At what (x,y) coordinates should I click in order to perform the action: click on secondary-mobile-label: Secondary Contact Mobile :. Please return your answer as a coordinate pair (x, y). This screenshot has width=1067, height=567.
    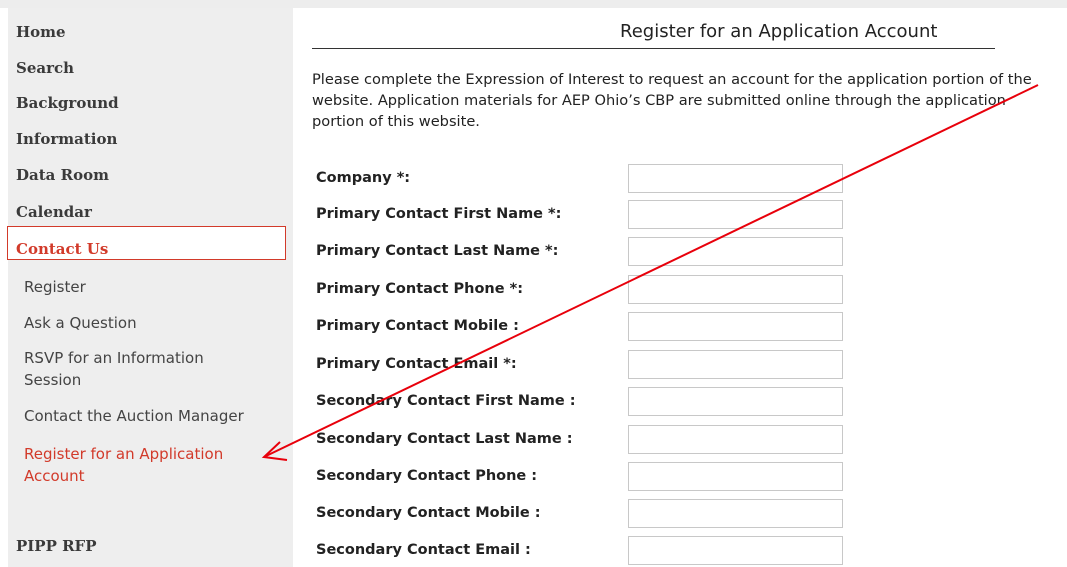
    Looking at the image, I should click on (428, 513).